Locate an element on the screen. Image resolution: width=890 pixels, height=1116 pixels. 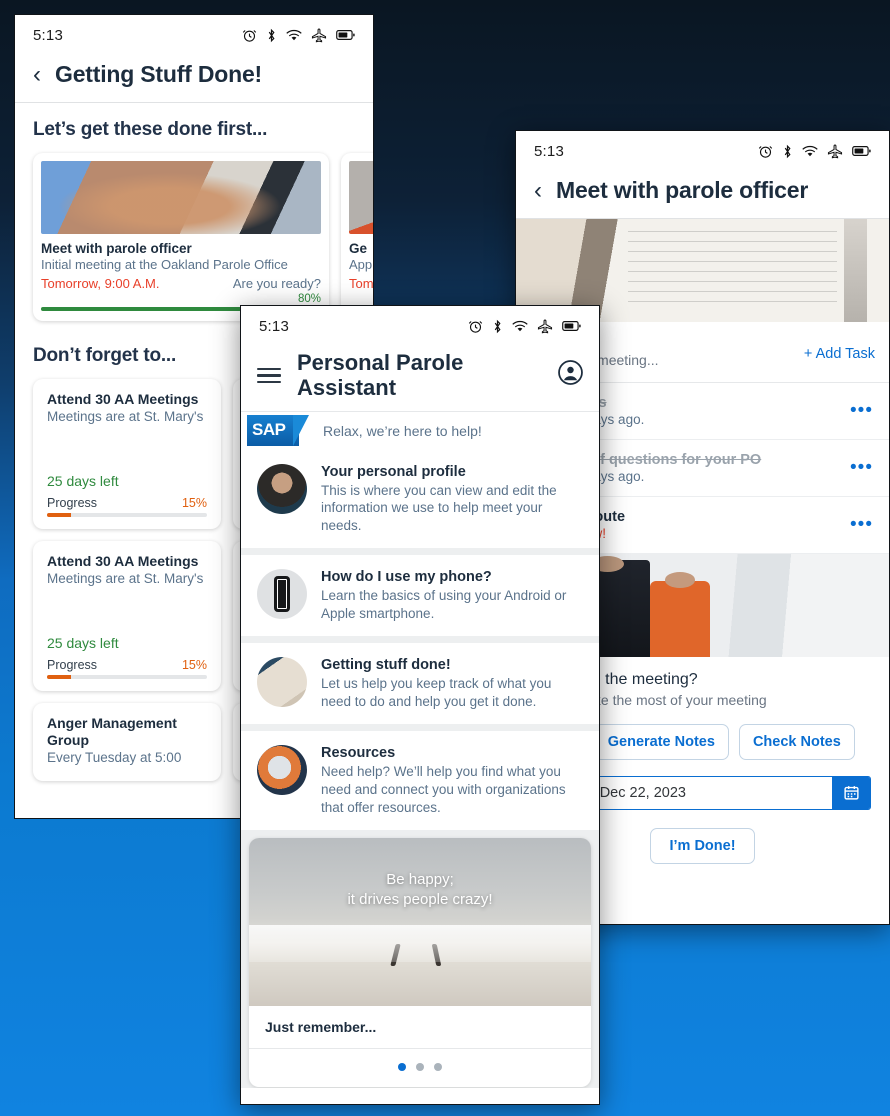
assistant-tagline: Relax, we’re here to help! is located at coordinates (402, 430).